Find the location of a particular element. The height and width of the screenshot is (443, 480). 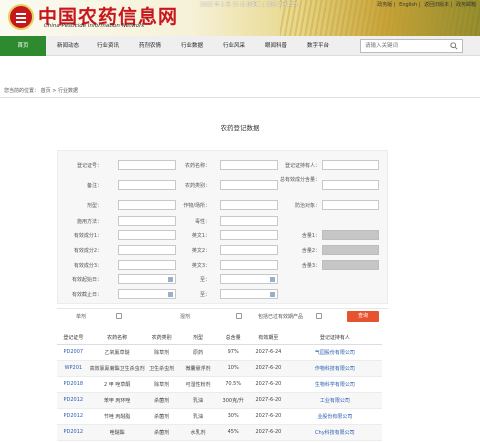

formulation-label: 剂型： is located at coordinates (94, 206).